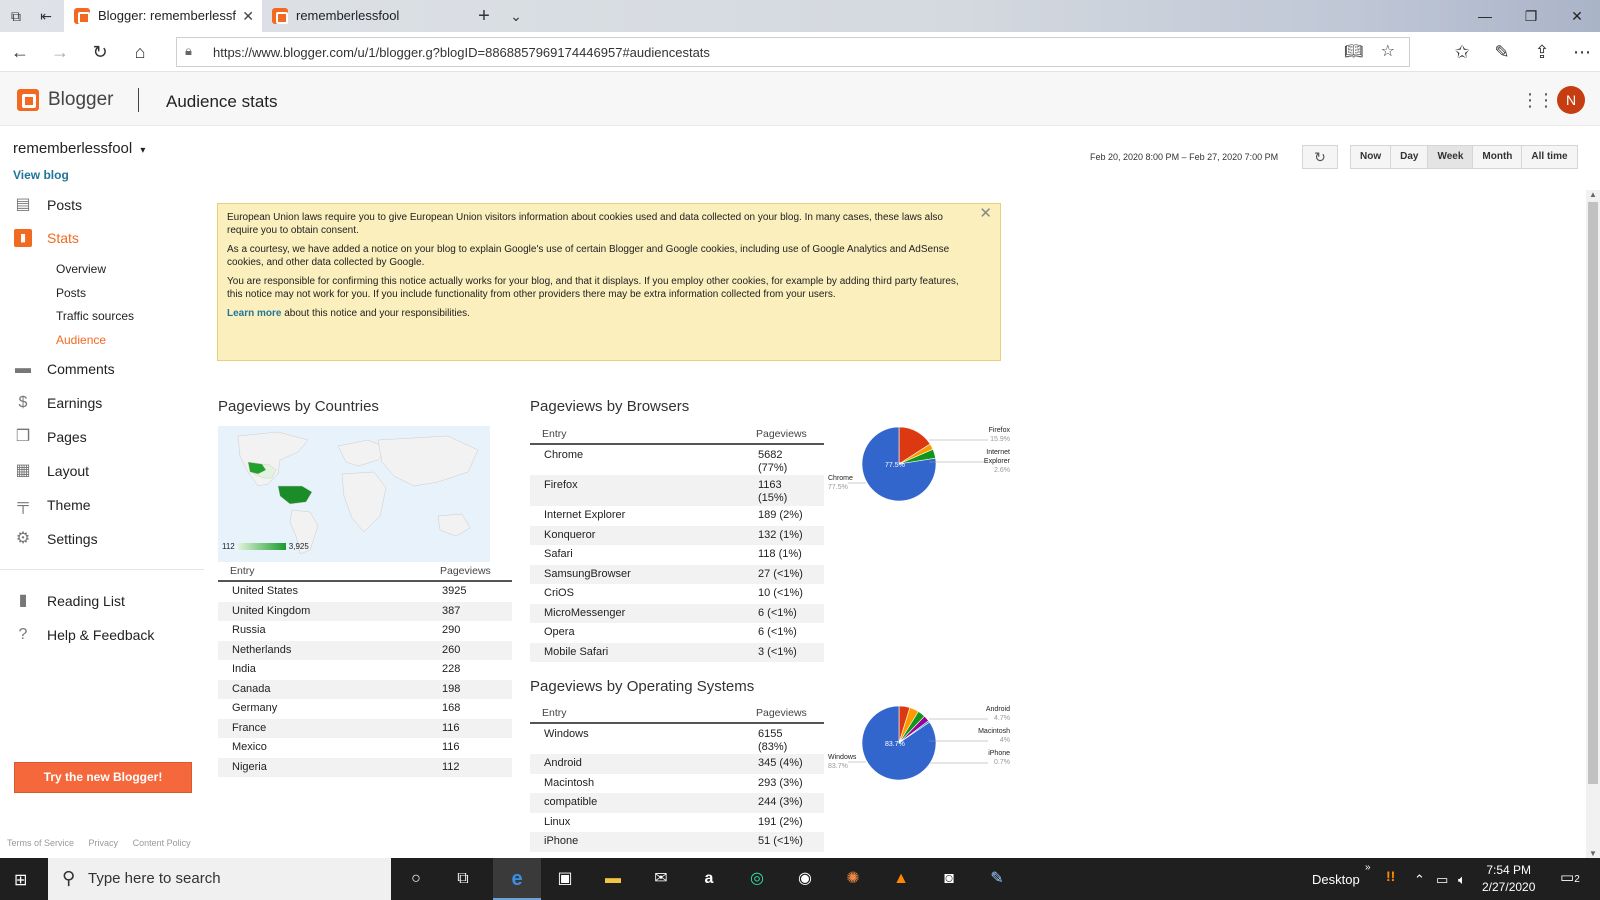 The image size is (1600, 900). I want to click on forward-icon: →, so click(60, 52).